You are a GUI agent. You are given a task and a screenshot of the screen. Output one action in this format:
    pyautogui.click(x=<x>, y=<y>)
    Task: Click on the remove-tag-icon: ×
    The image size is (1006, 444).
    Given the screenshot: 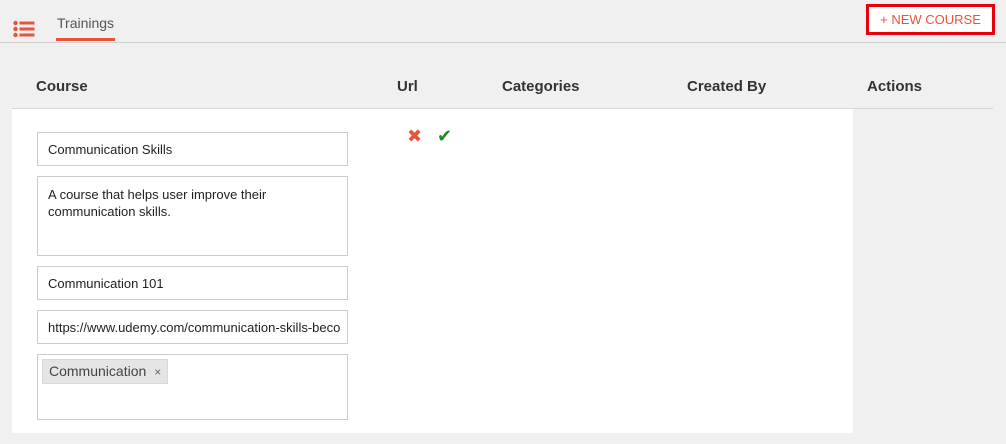 What is the action you would take?
    pyautogui.click(x=157, y=372)
    